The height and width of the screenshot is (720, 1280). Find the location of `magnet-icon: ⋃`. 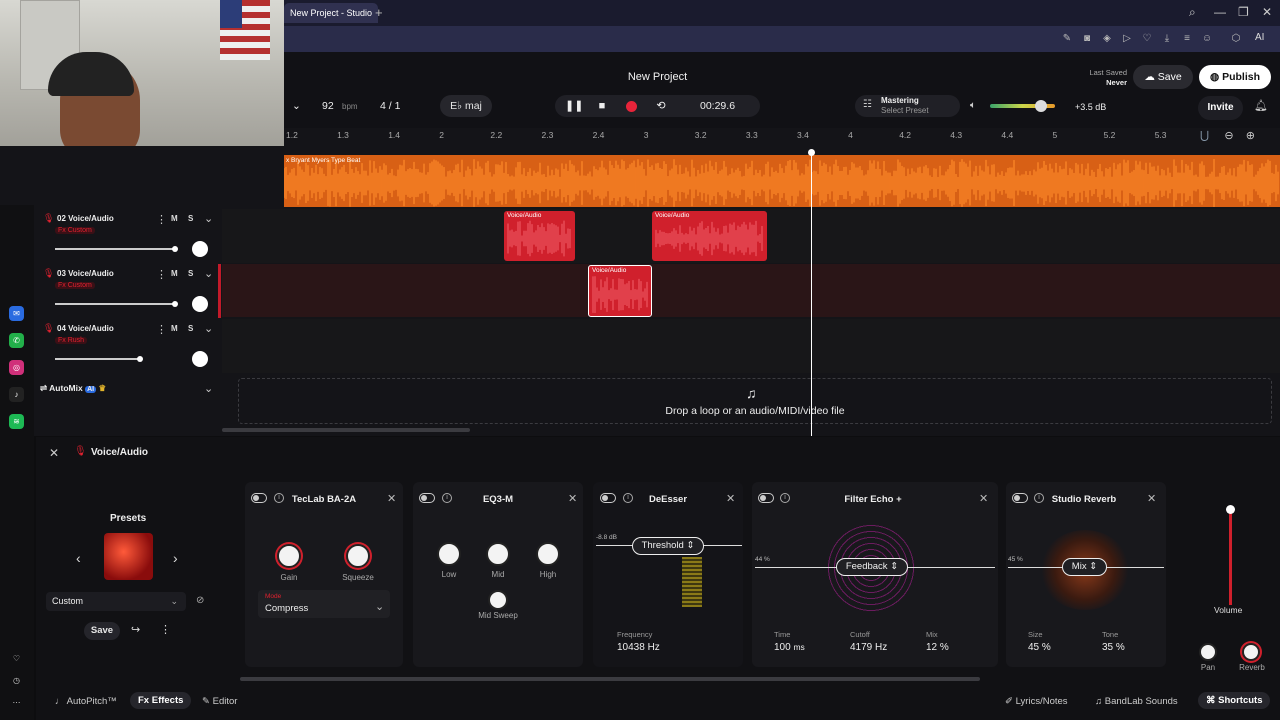

magnet-icon: ⋃ is located at coordinates (1204, 136).